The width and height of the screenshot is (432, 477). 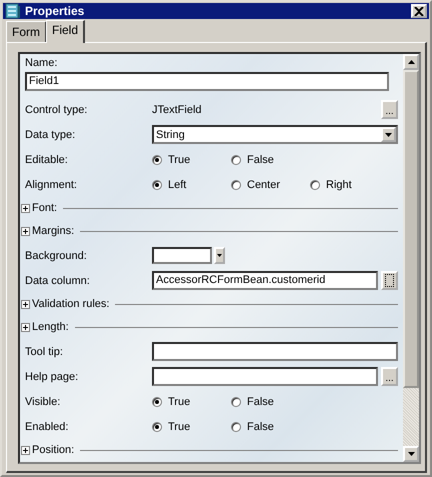 I want to click on field-label: Tool tip:, so click(x=44, y=352).